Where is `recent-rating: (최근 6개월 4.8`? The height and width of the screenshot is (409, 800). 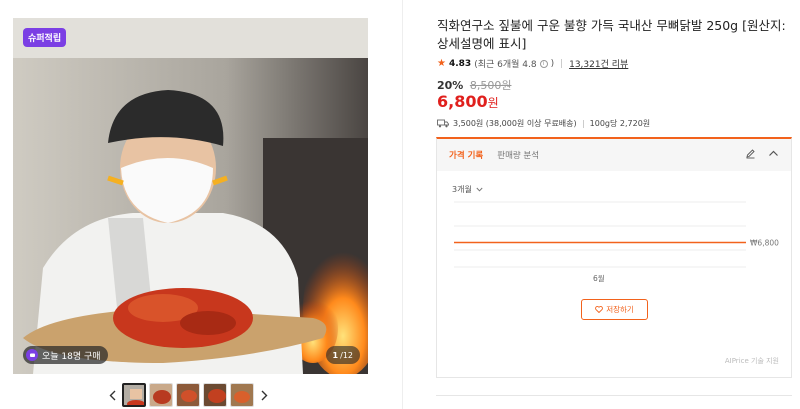
recent-rating: (최근 6개월 4.8 is located at coordinates (505, 65).